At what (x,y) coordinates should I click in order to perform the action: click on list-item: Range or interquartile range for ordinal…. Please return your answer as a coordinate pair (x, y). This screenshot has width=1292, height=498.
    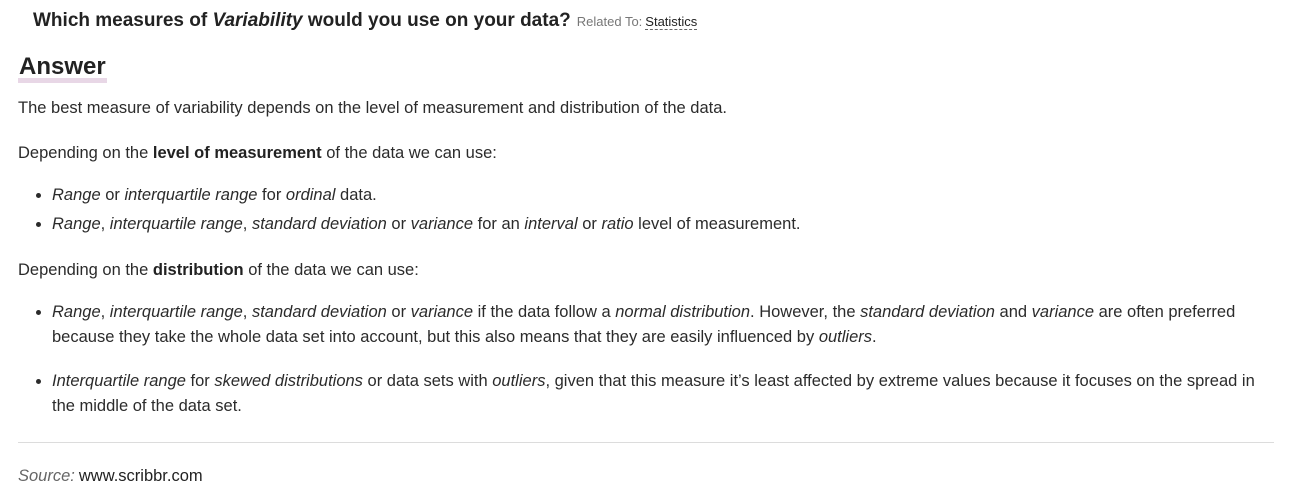
    Looking at the image, I should click on (665, 195).